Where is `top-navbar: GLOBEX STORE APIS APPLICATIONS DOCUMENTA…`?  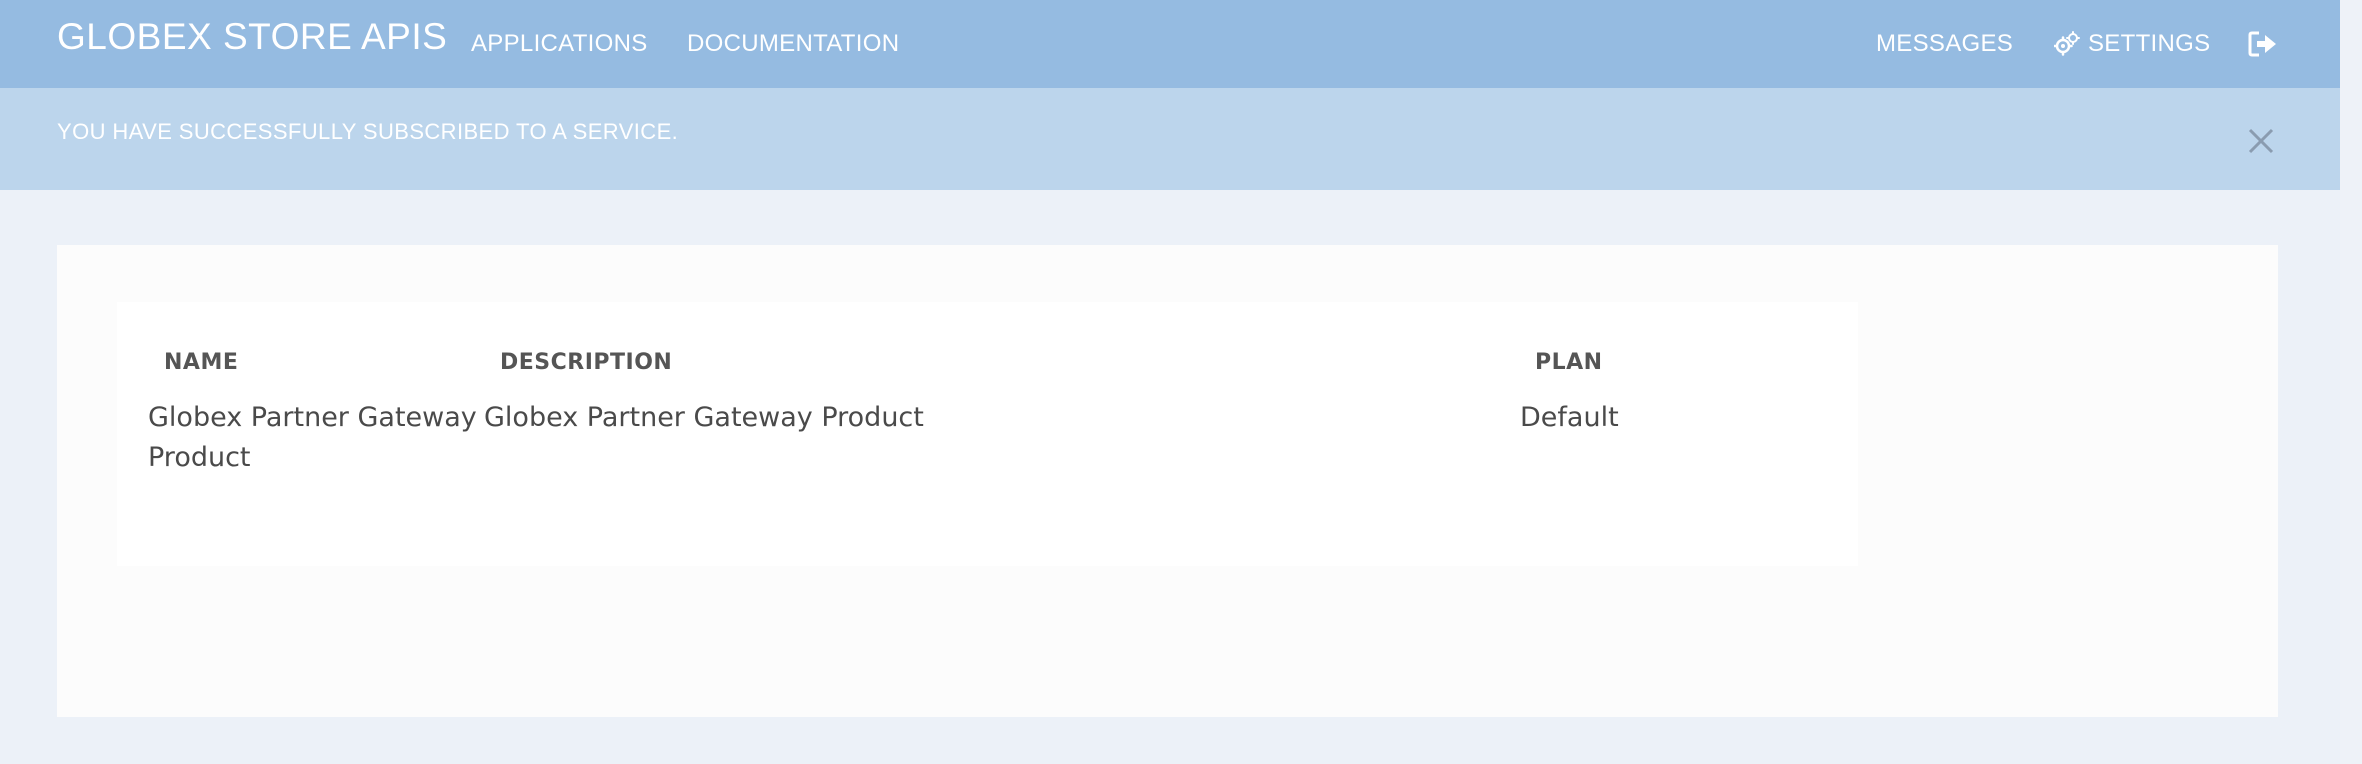
top-navbar: GLOBEX STORE APIS APPLICATIONS DOCUMENTA… is located at coordinates (1181, 44).